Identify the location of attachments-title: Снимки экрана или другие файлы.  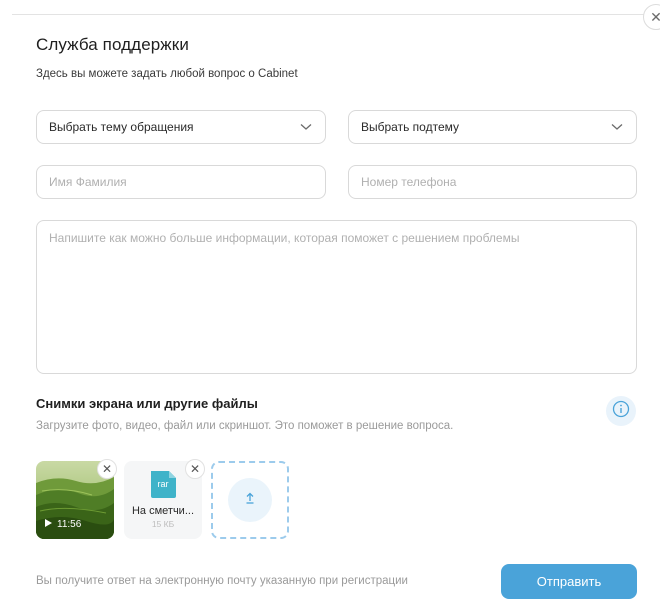
(147, 403).